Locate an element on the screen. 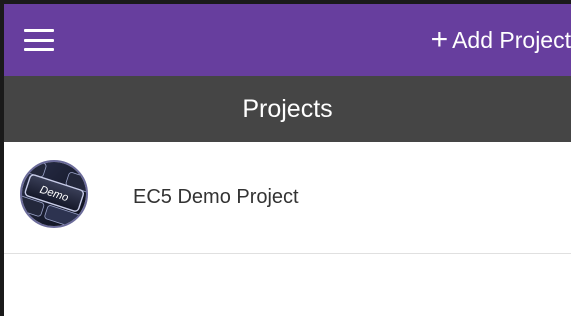  demo-keyboard-logo-icon: Demo is located at coordinates (54, 194).